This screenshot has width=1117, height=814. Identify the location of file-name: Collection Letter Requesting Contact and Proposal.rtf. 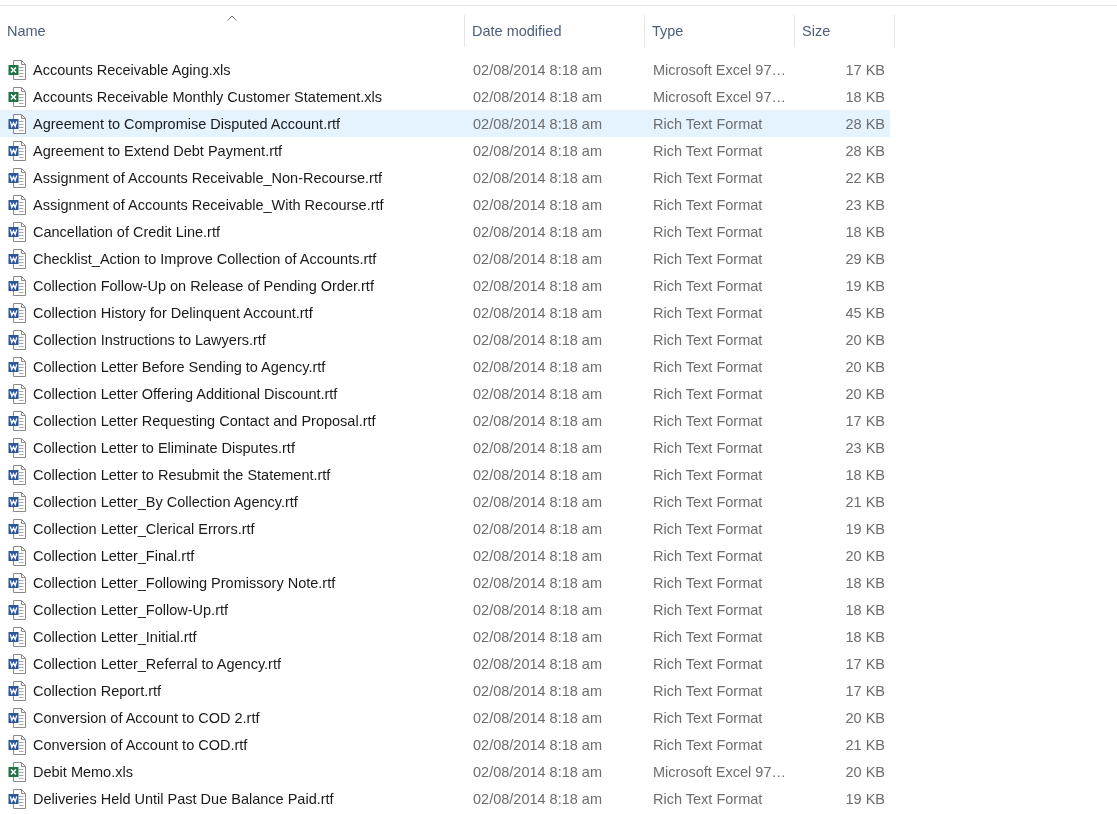
(204, 420).